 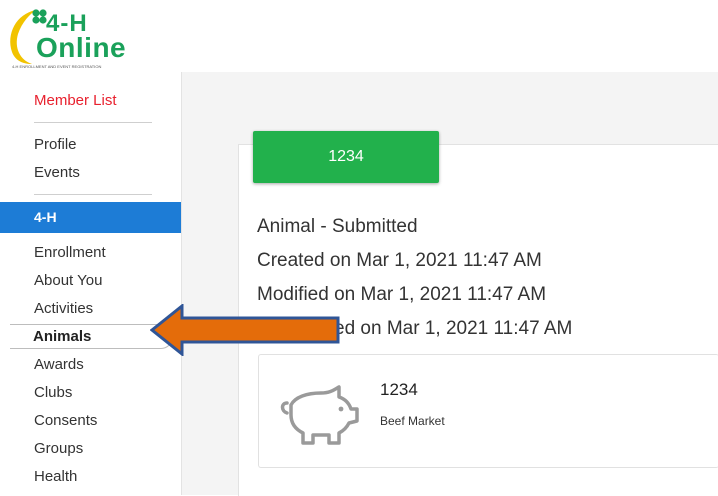 What do you see at coordinates (402, 294) in the screenshot?
I see `record-modified-date: Modified on Mar 1, 2021 11:47 AM` at bounding box center [402, 294].